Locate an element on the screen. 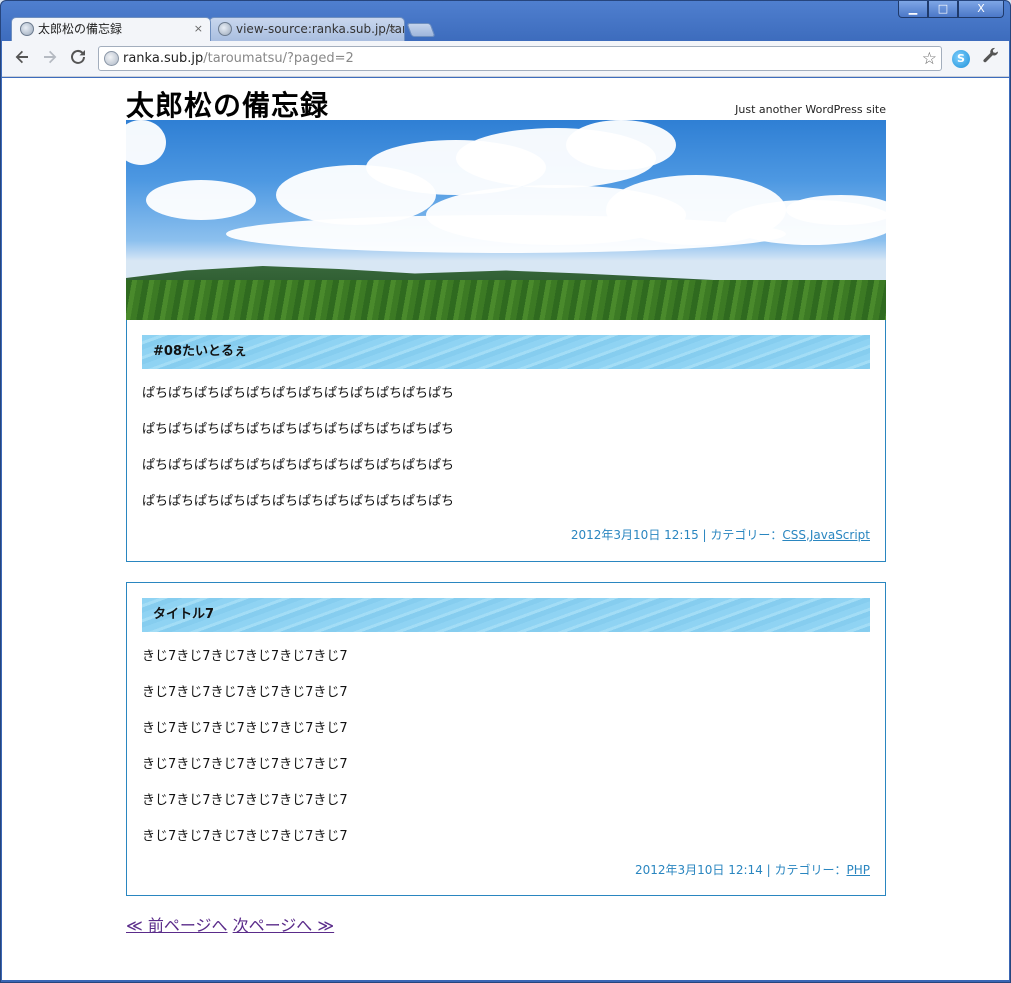  category-link-css: CSS is located at coordinates (794, 535).